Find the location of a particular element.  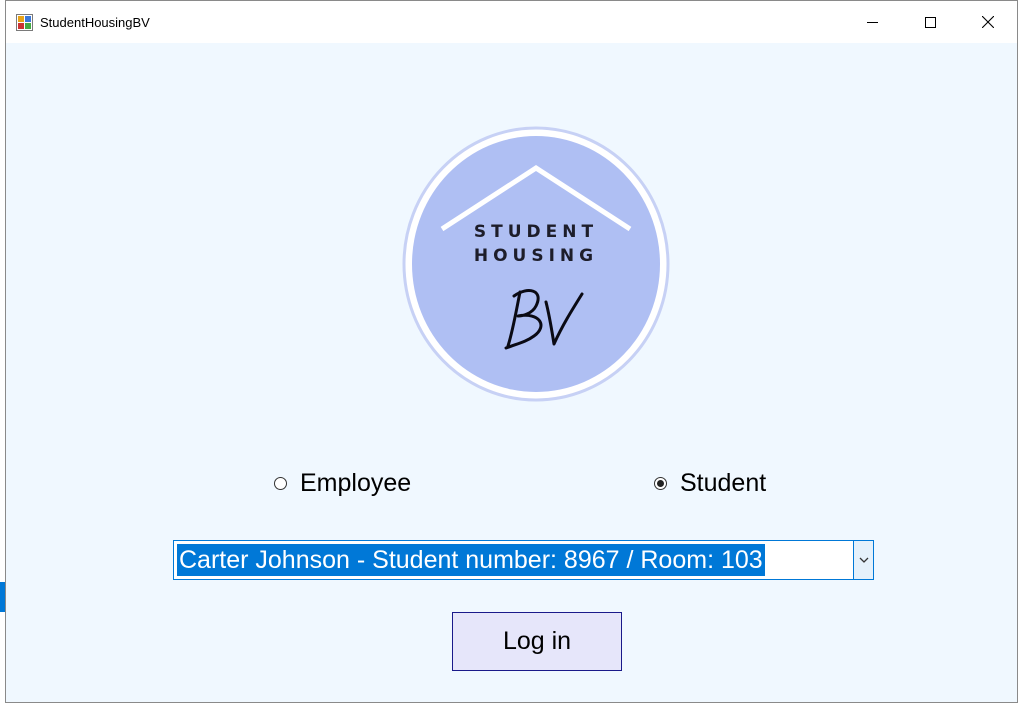

login-button: Log in is located at coordinates (537, 641).